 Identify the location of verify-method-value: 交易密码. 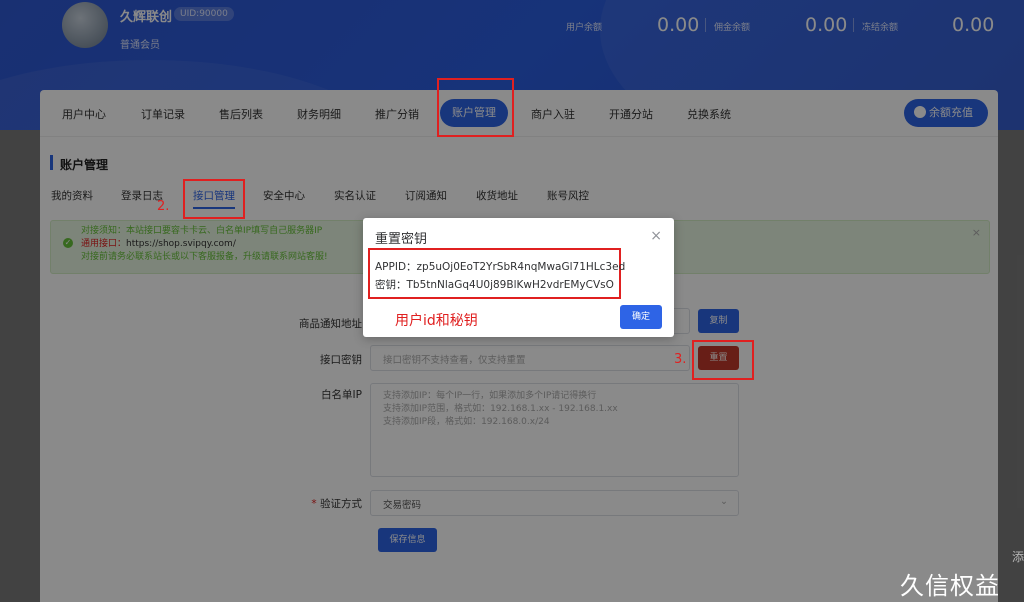
(402, 505).